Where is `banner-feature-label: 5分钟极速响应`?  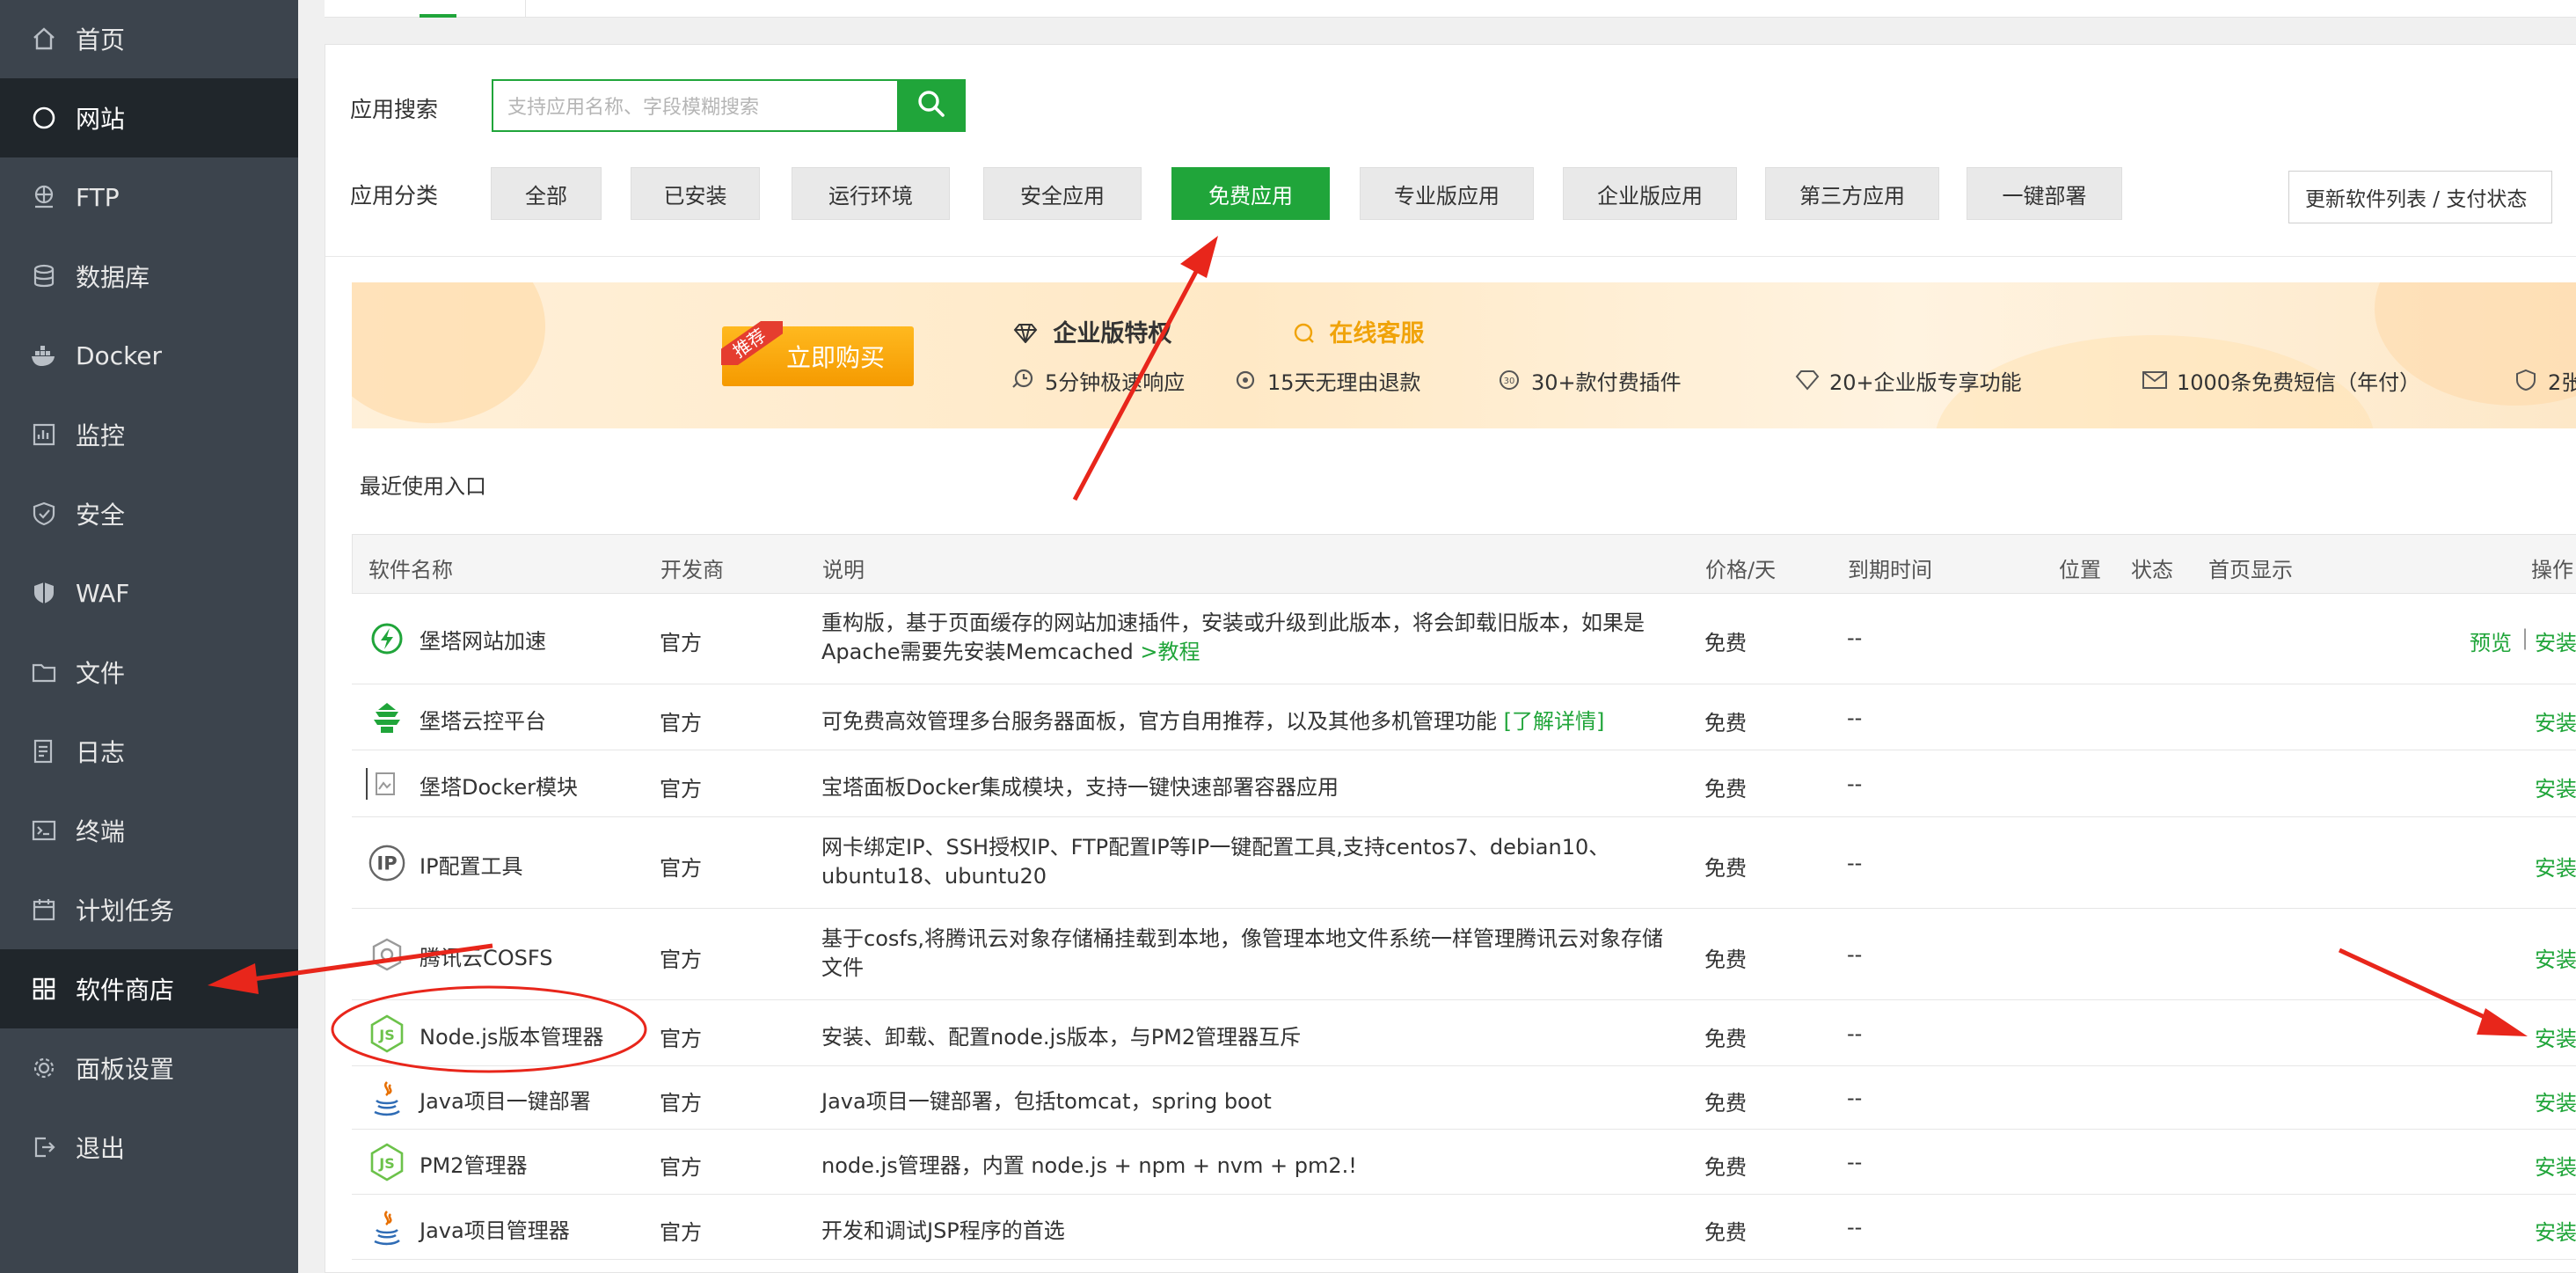 banner-feature-label: 5分钟极速响应 is located at coordinates (1115, 382).